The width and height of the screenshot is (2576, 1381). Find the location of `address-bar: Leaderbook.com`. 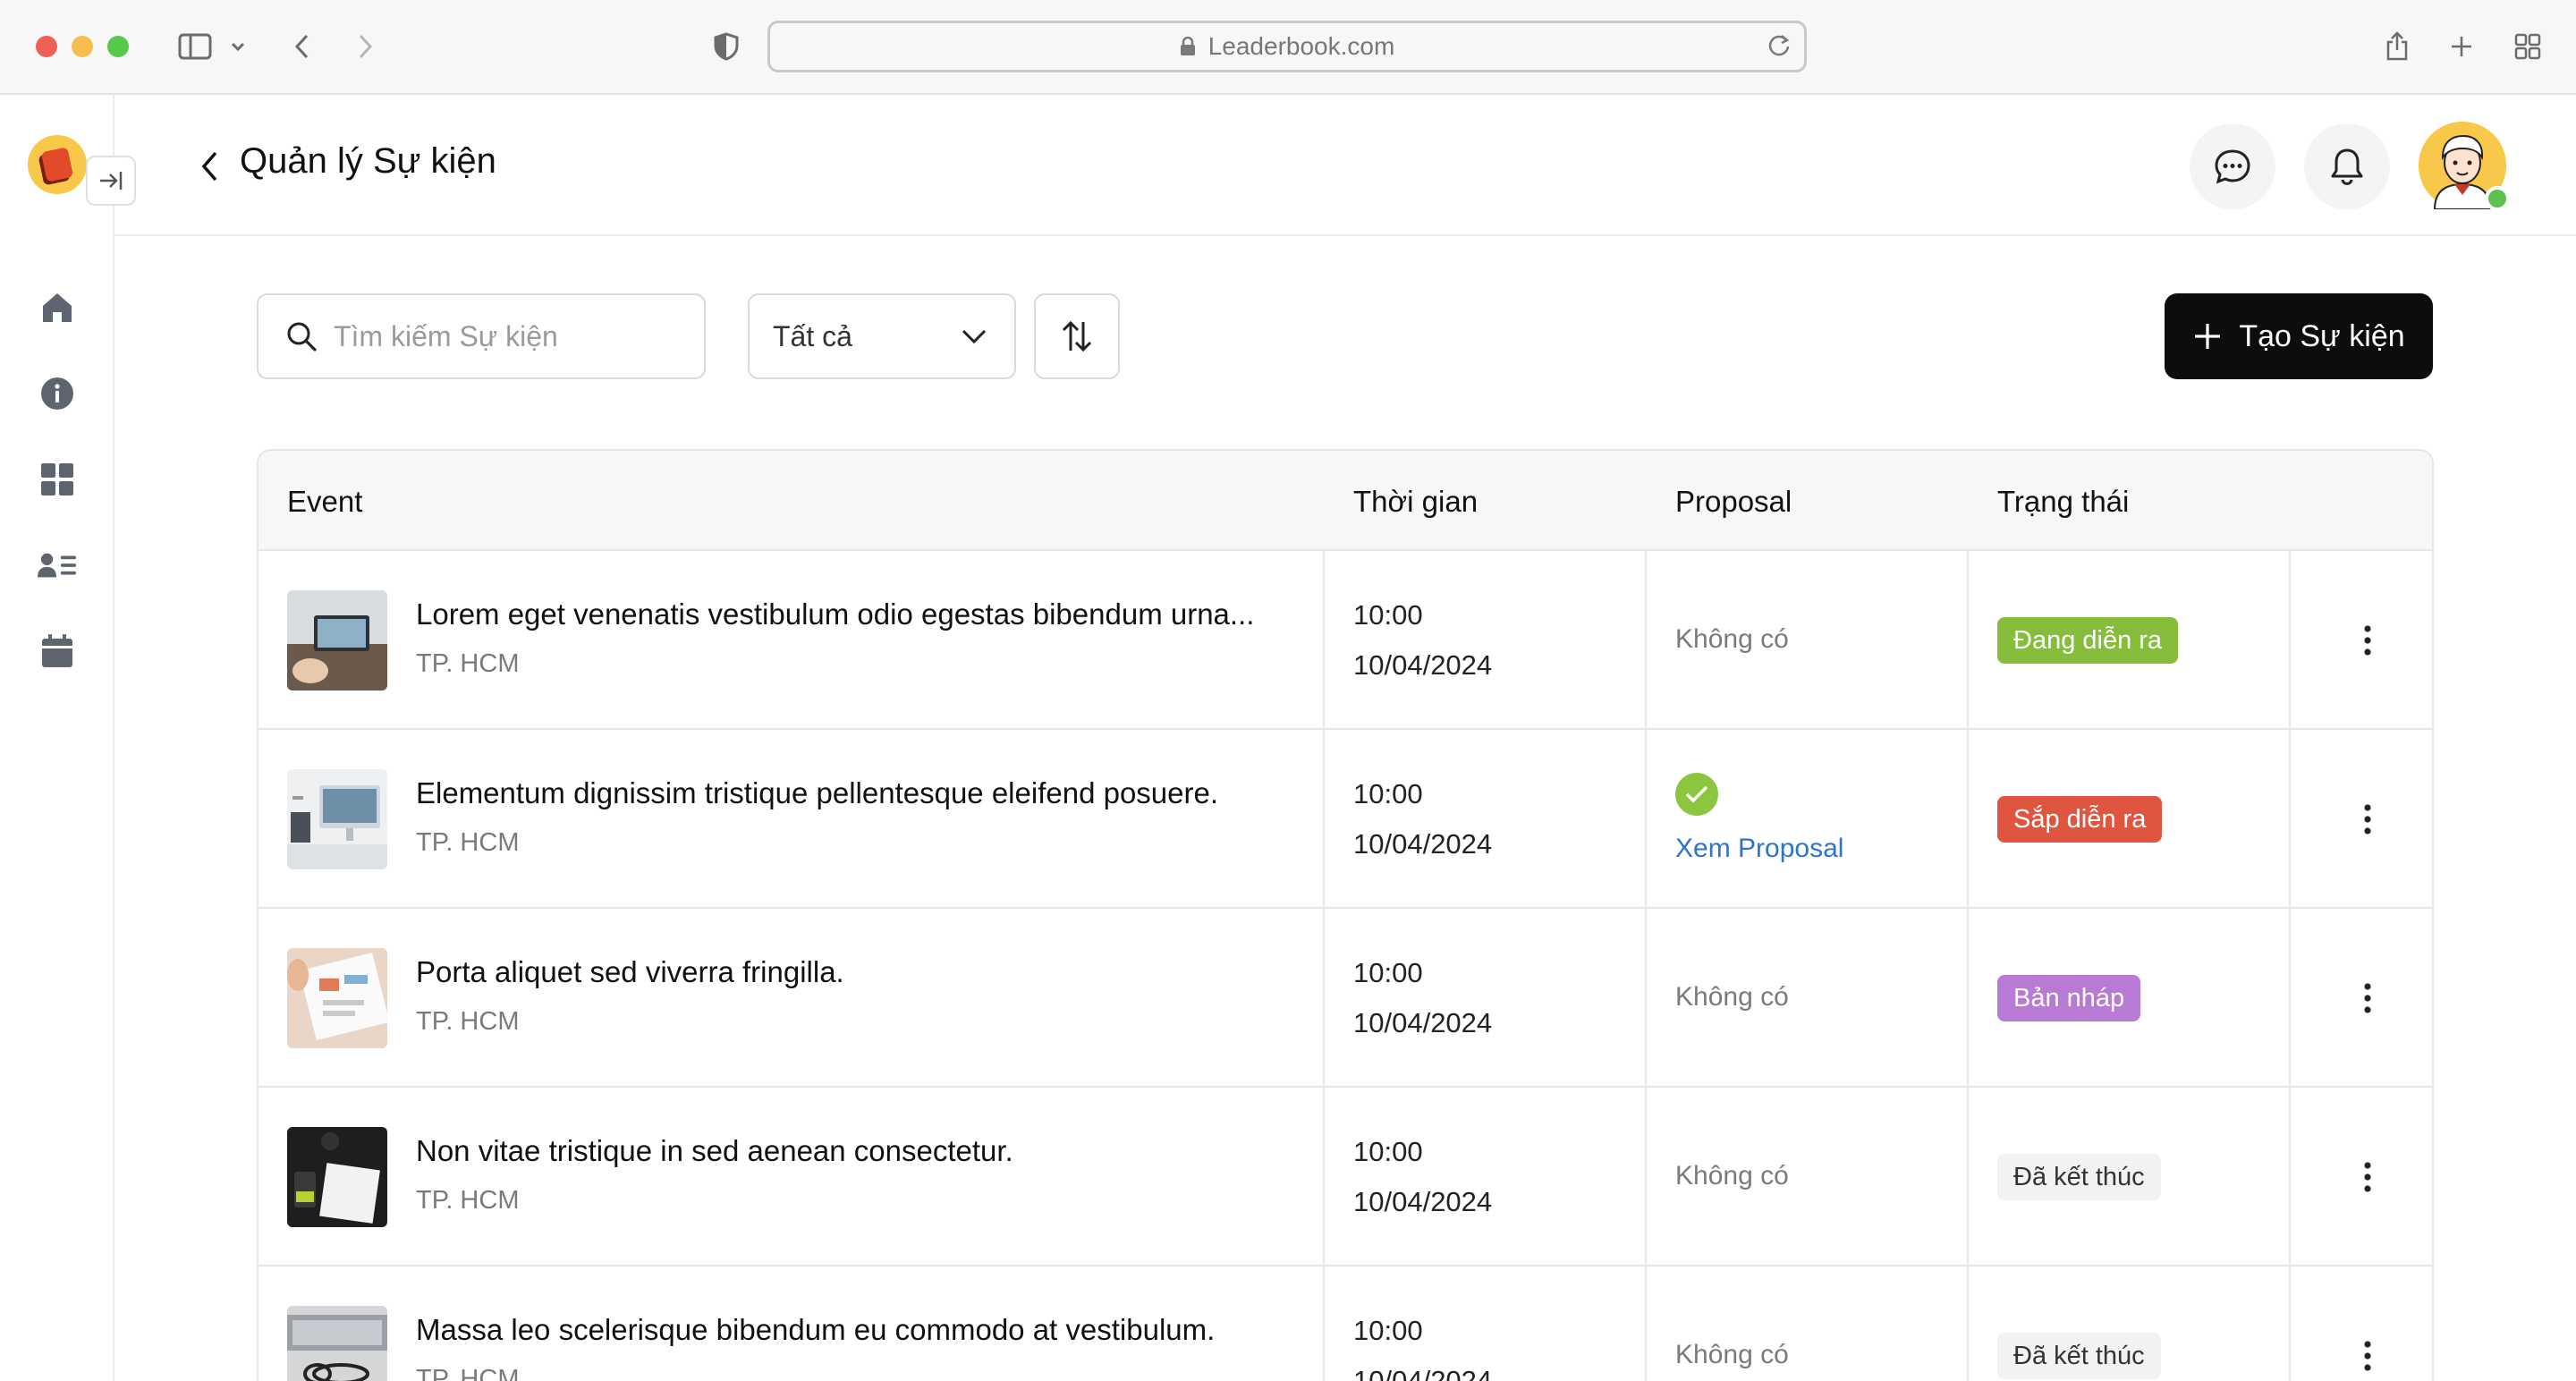

address-bar: Leaderbook.com is located at coordinates (1287, 46).